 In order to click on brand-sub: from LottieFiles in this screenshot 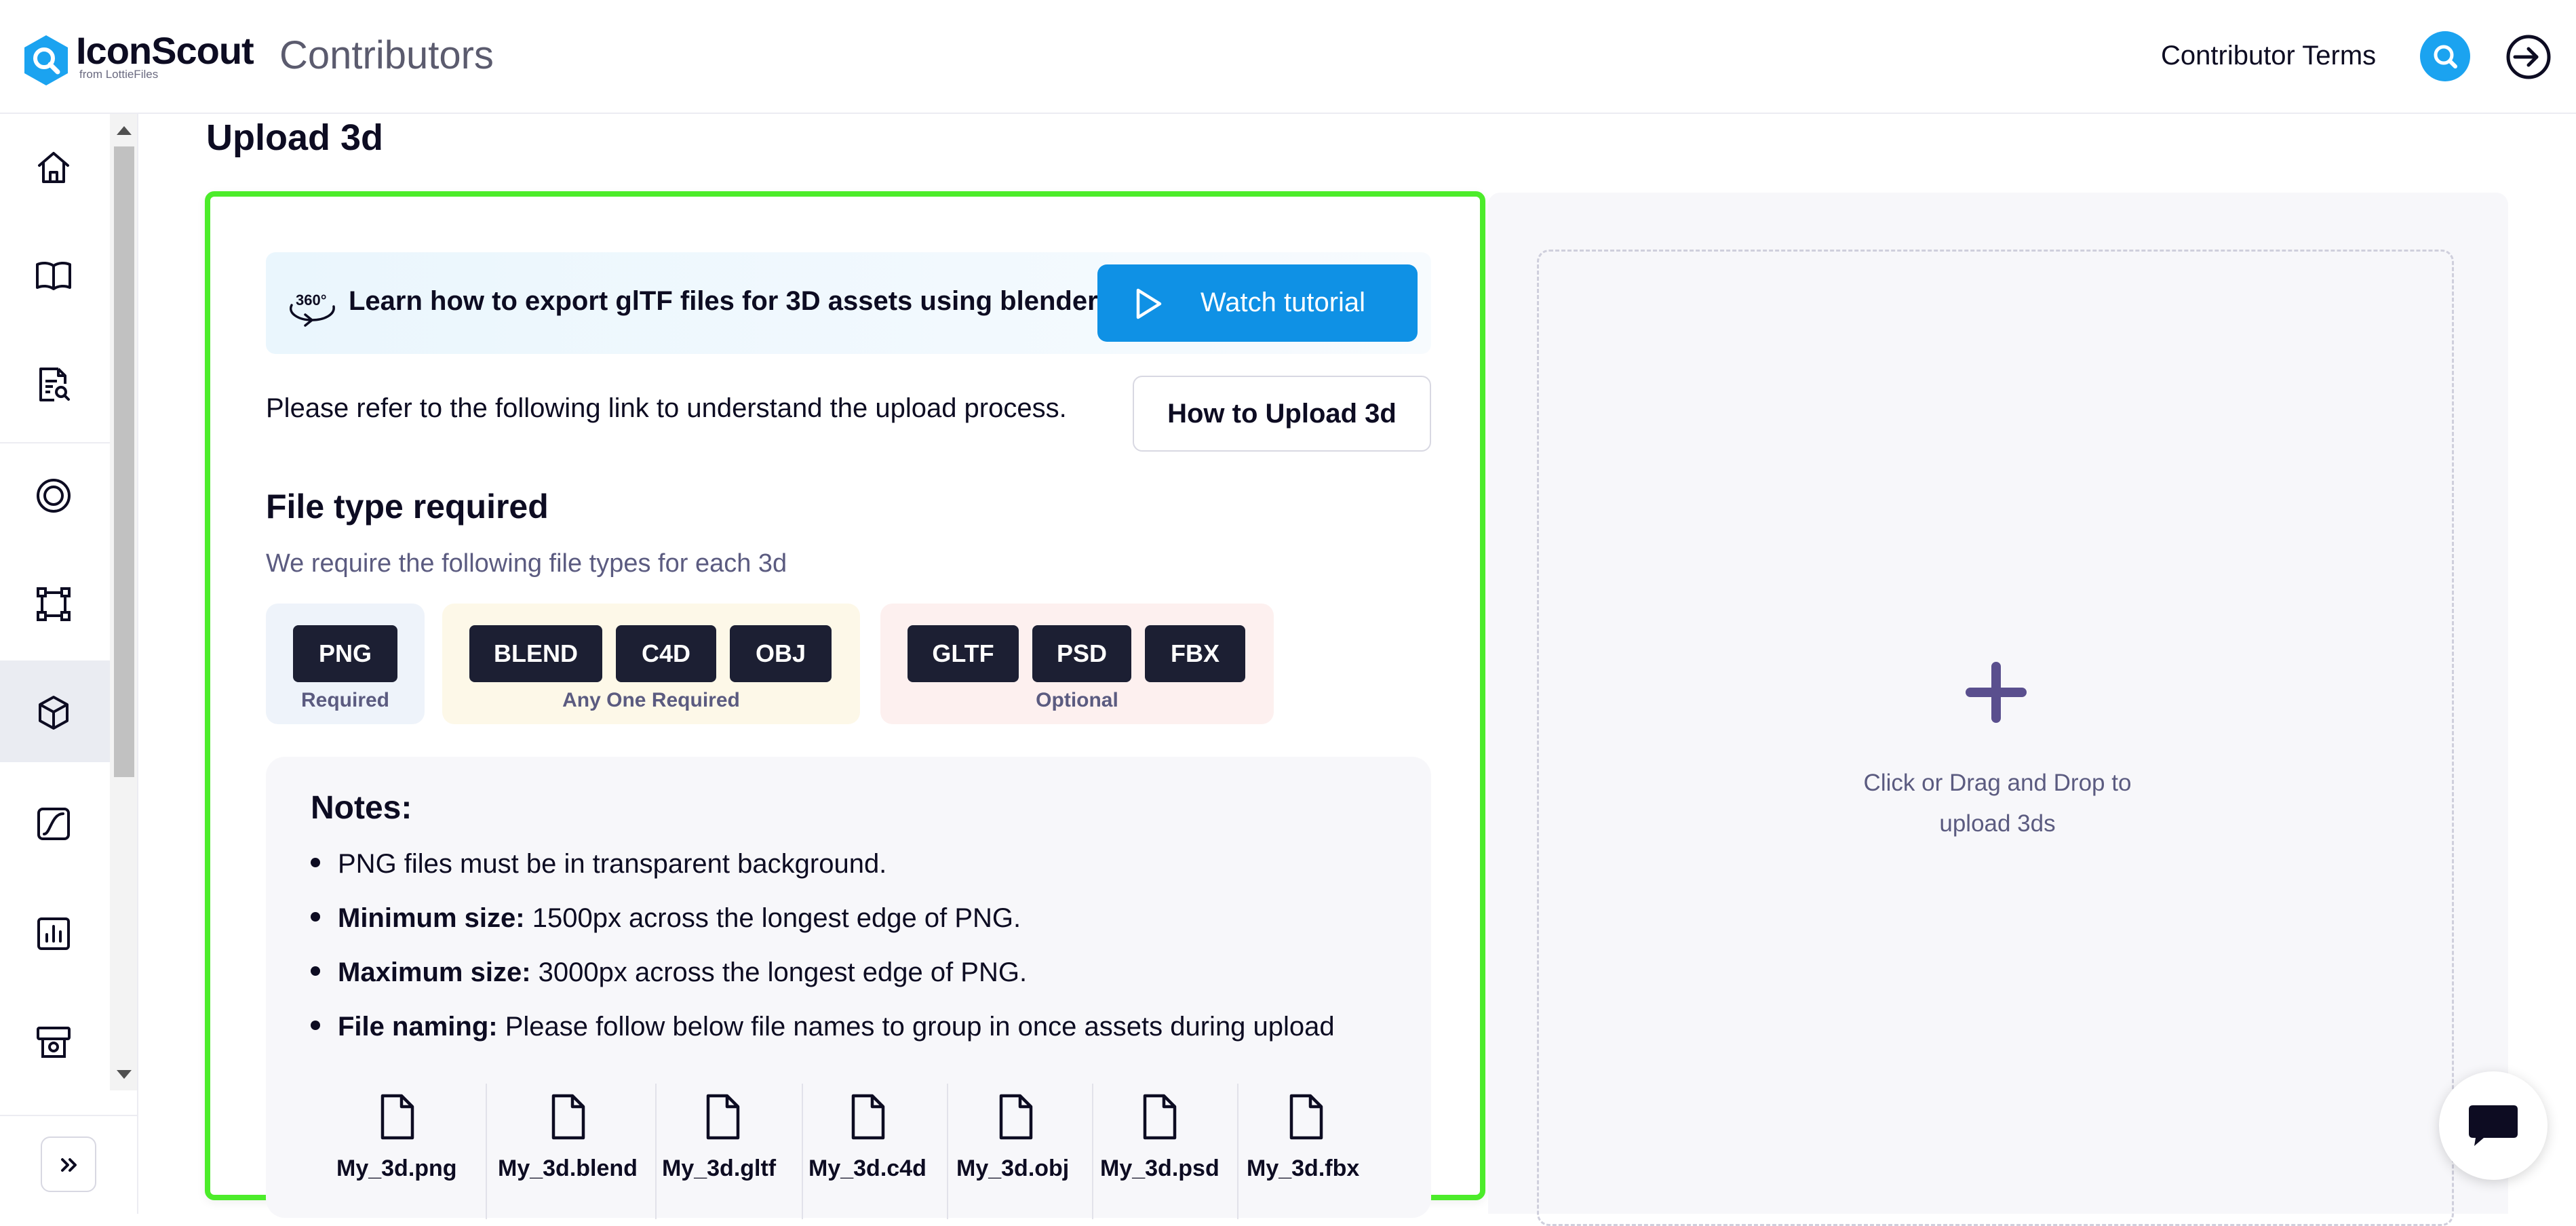, I will do `click(119, 74)`.